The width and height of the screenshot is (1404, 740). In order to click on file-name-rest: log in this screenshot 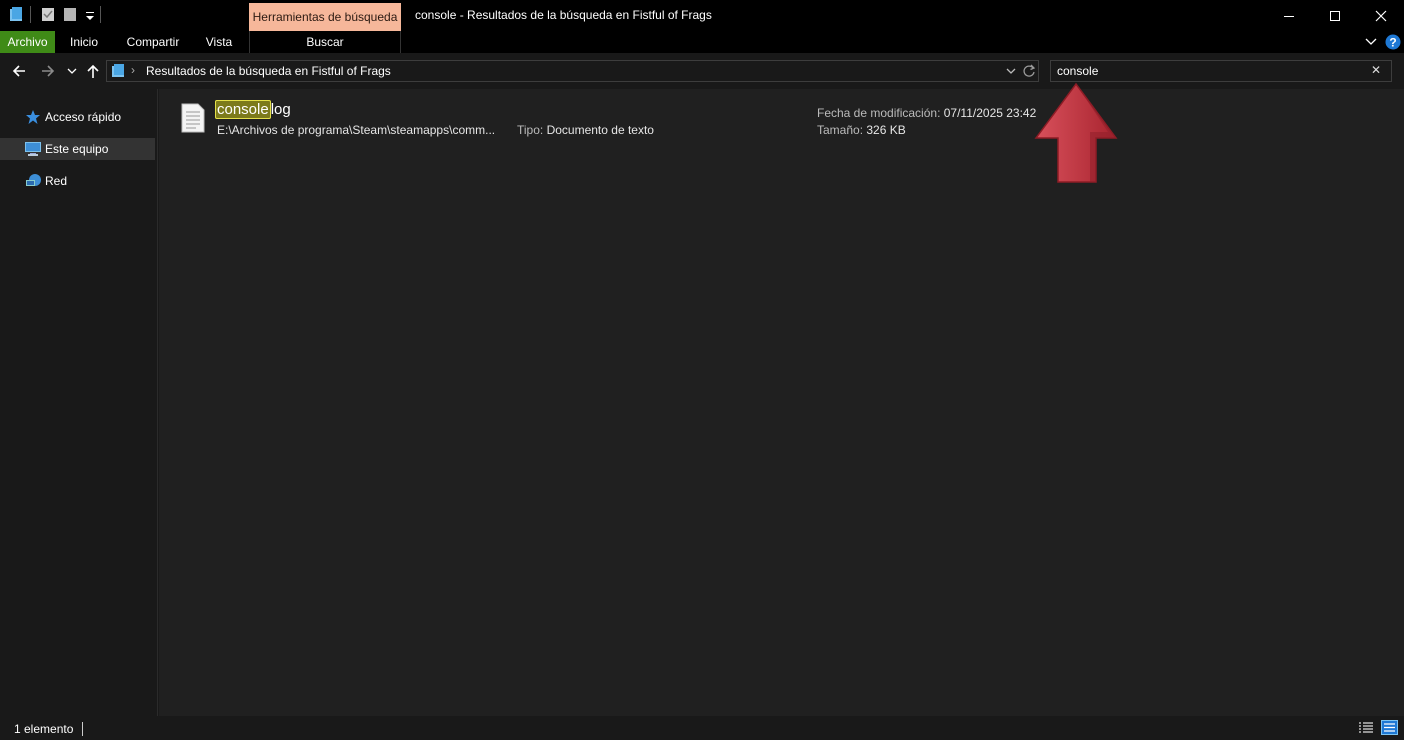, I will do `click(280, 109)`.